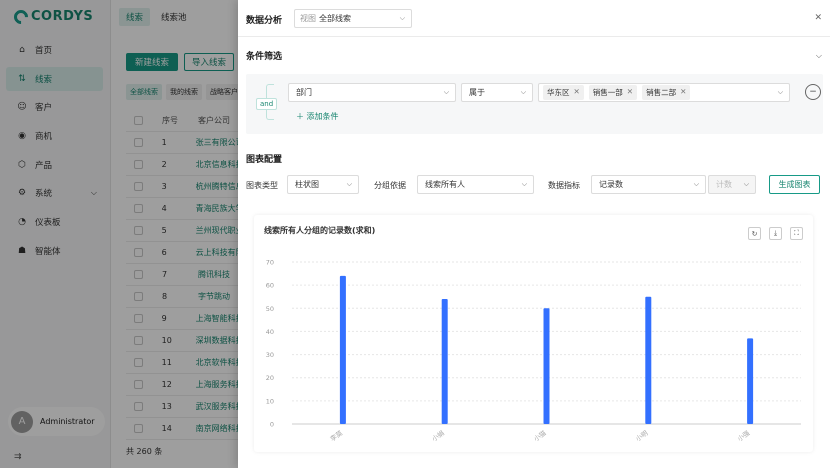  I want to click on x-tick-label: 小娟, so click(438, 435).